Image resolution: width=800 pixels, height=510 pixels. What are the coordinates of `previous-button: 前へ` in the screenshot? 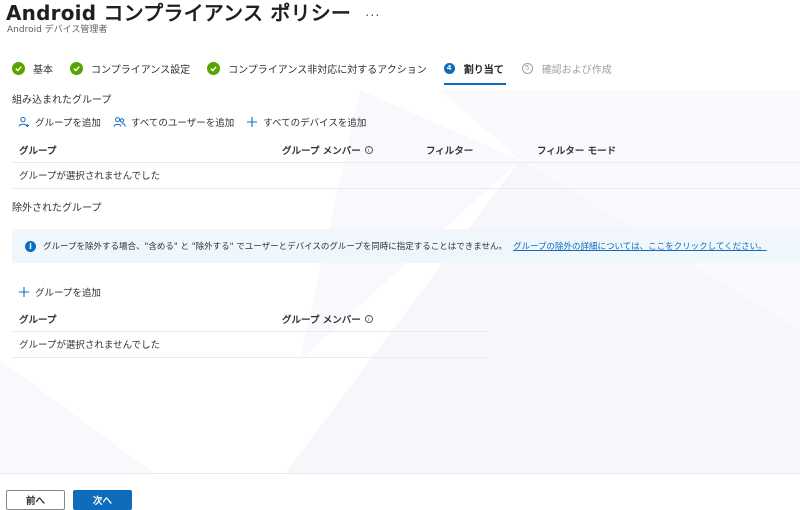 It's located at (35, 500).